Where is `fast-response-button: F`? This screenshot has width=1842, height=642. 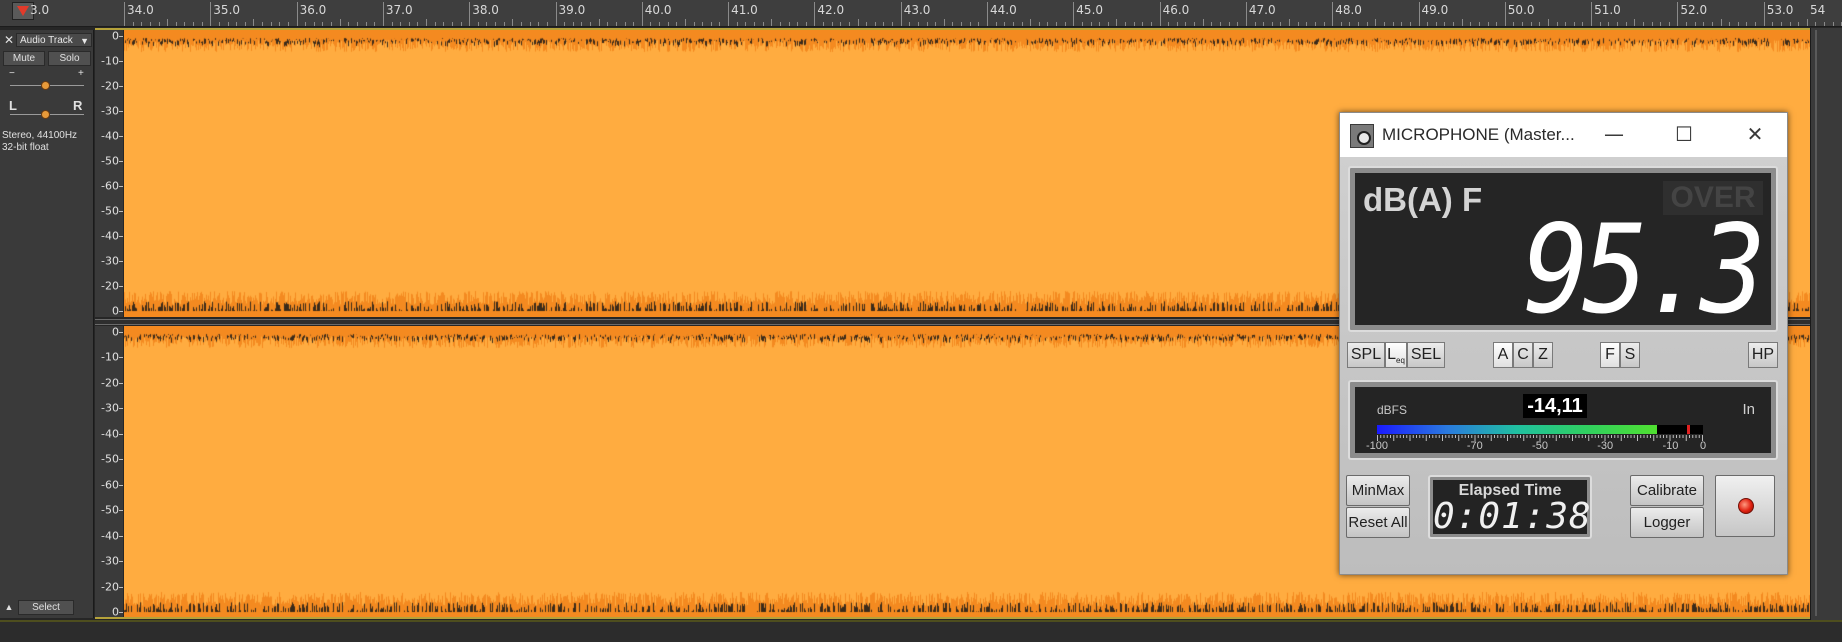 fast-response-button: F is located at coordinates (1610, 355).